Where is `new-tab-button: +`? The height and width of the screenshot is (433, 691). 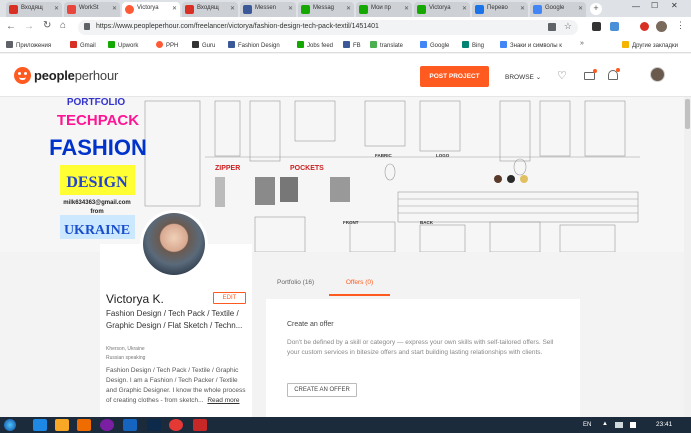 new-tab-button: + is located at coordinates (596, 9).